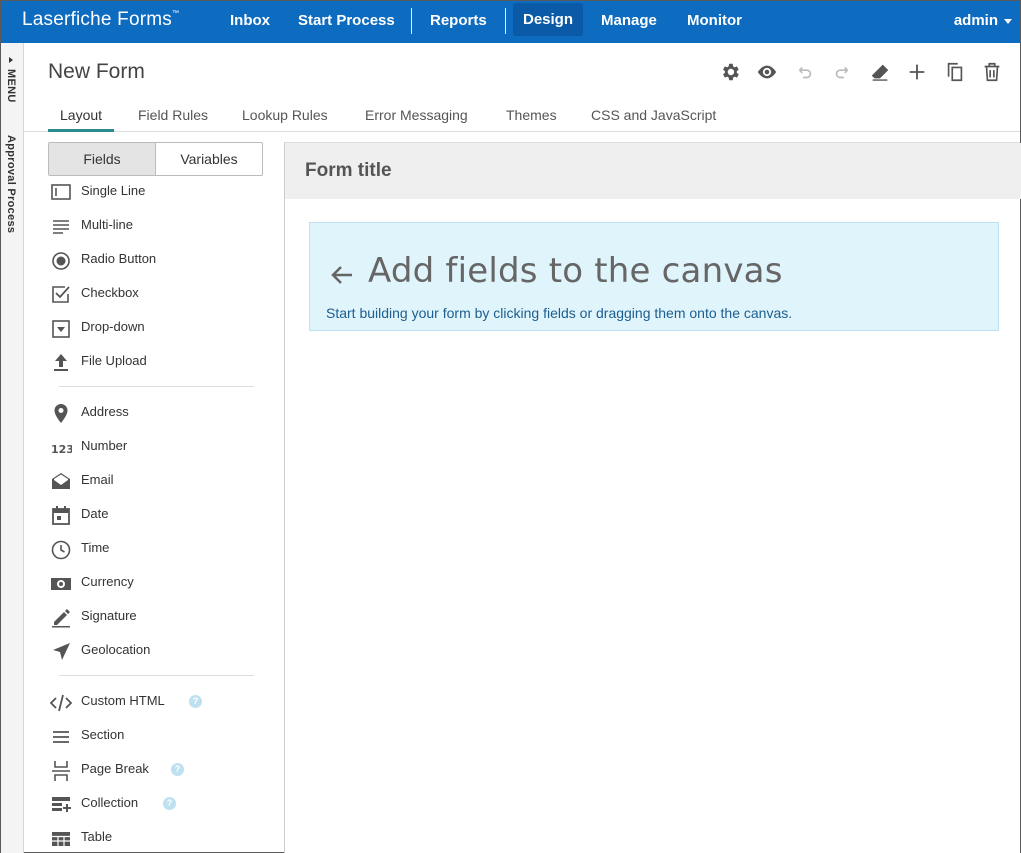 This screenshot has width=1021, height=853. Describe the element at coordinates (61, 584) in the screenshot. I see `currency-icon` at that location.